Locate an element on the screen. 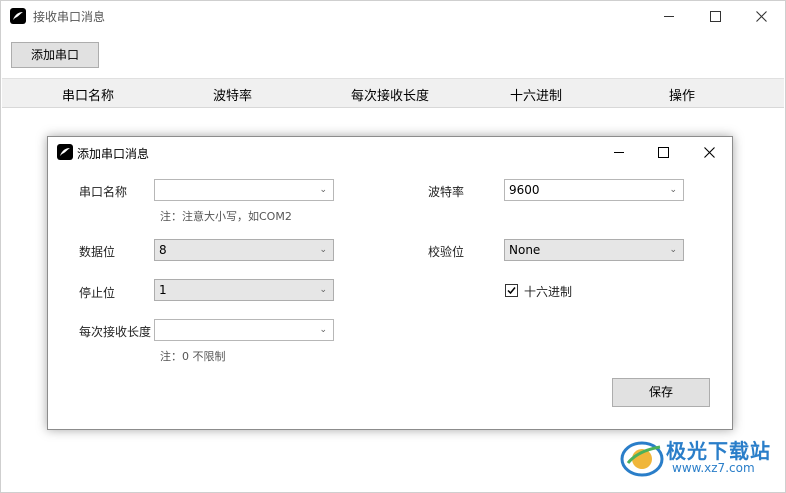 This screenshot has height=493, width=786. receive-length-select: ⌄ is located at coordinates (244, 330).